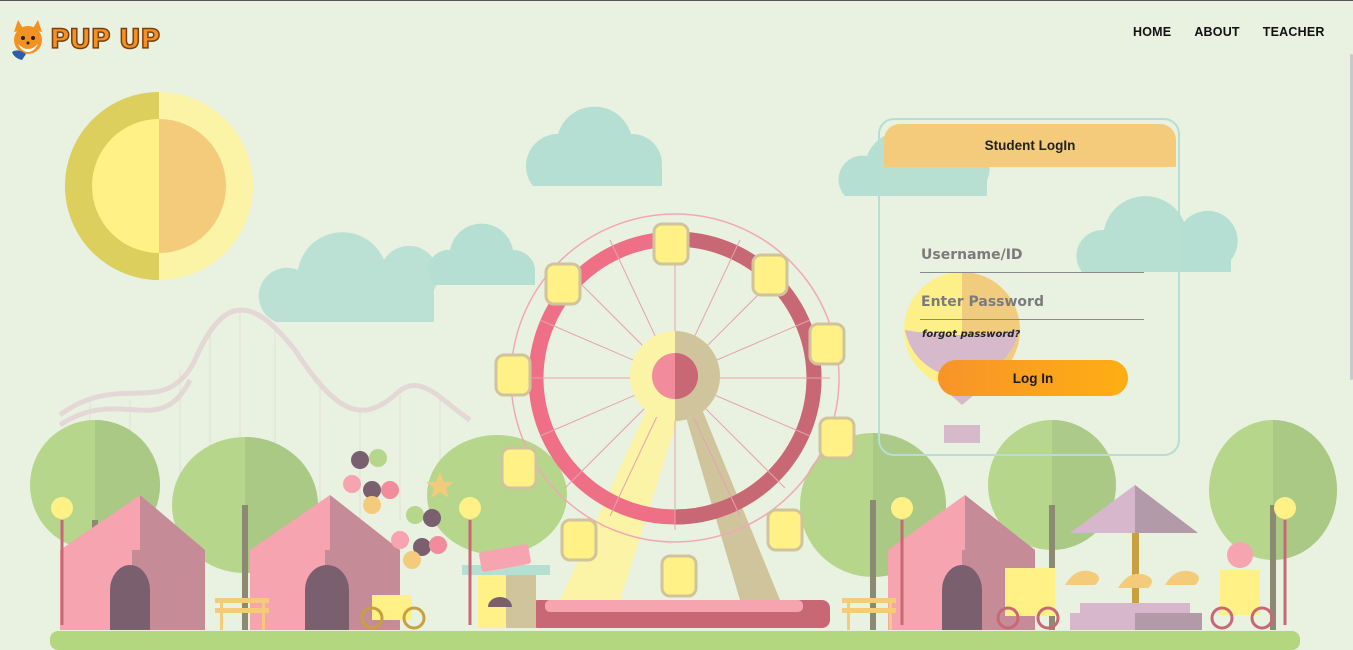 The height and width of the screenshot is (650, 1353). Describe the element at coordinates (159, 186) in the screenshot. I see `sun-icon` at that location.